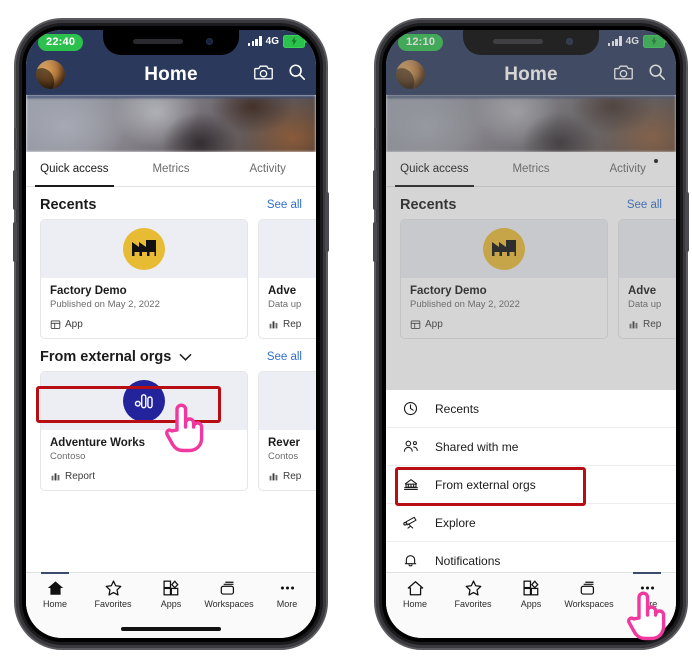 The height and width of the screenshot is (662, 692). Describe the element at coordinates (287, 604) in the screenshot. I see `nav-label: More` at that location.